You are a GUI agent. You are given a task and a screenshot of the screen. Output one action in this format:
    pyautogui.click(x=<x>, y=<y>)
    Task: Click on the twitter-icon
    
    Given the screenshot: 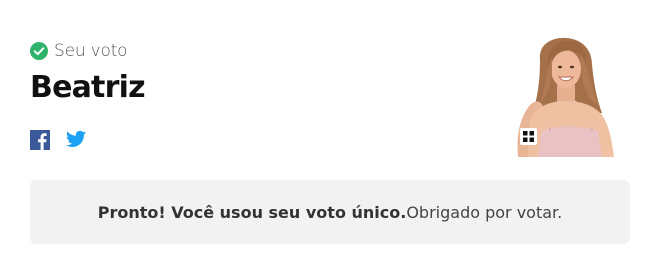 What is the action you would take?
    pyautogui.click(x=76, y=138)
    